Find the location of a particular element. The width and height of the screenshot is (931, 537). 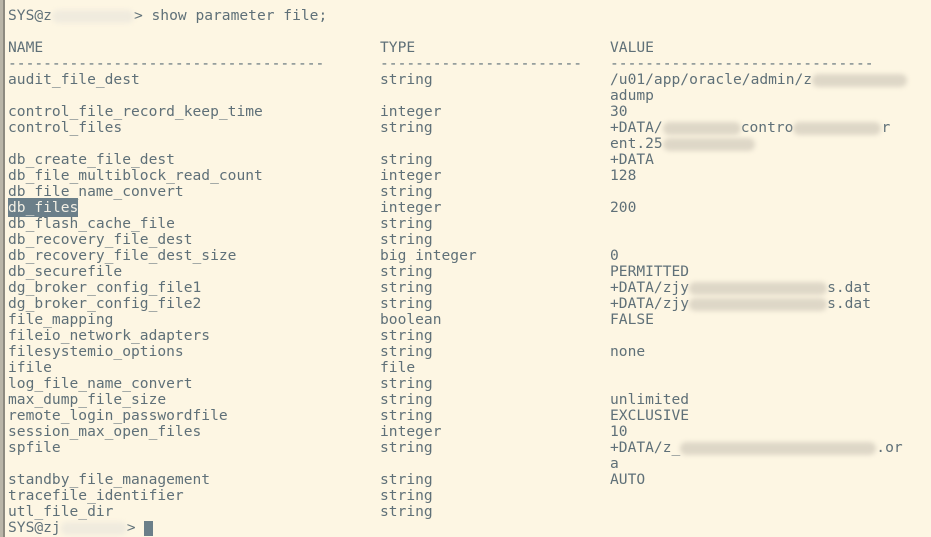

param-name-selected: db_files is located at coordinates (43, 207).